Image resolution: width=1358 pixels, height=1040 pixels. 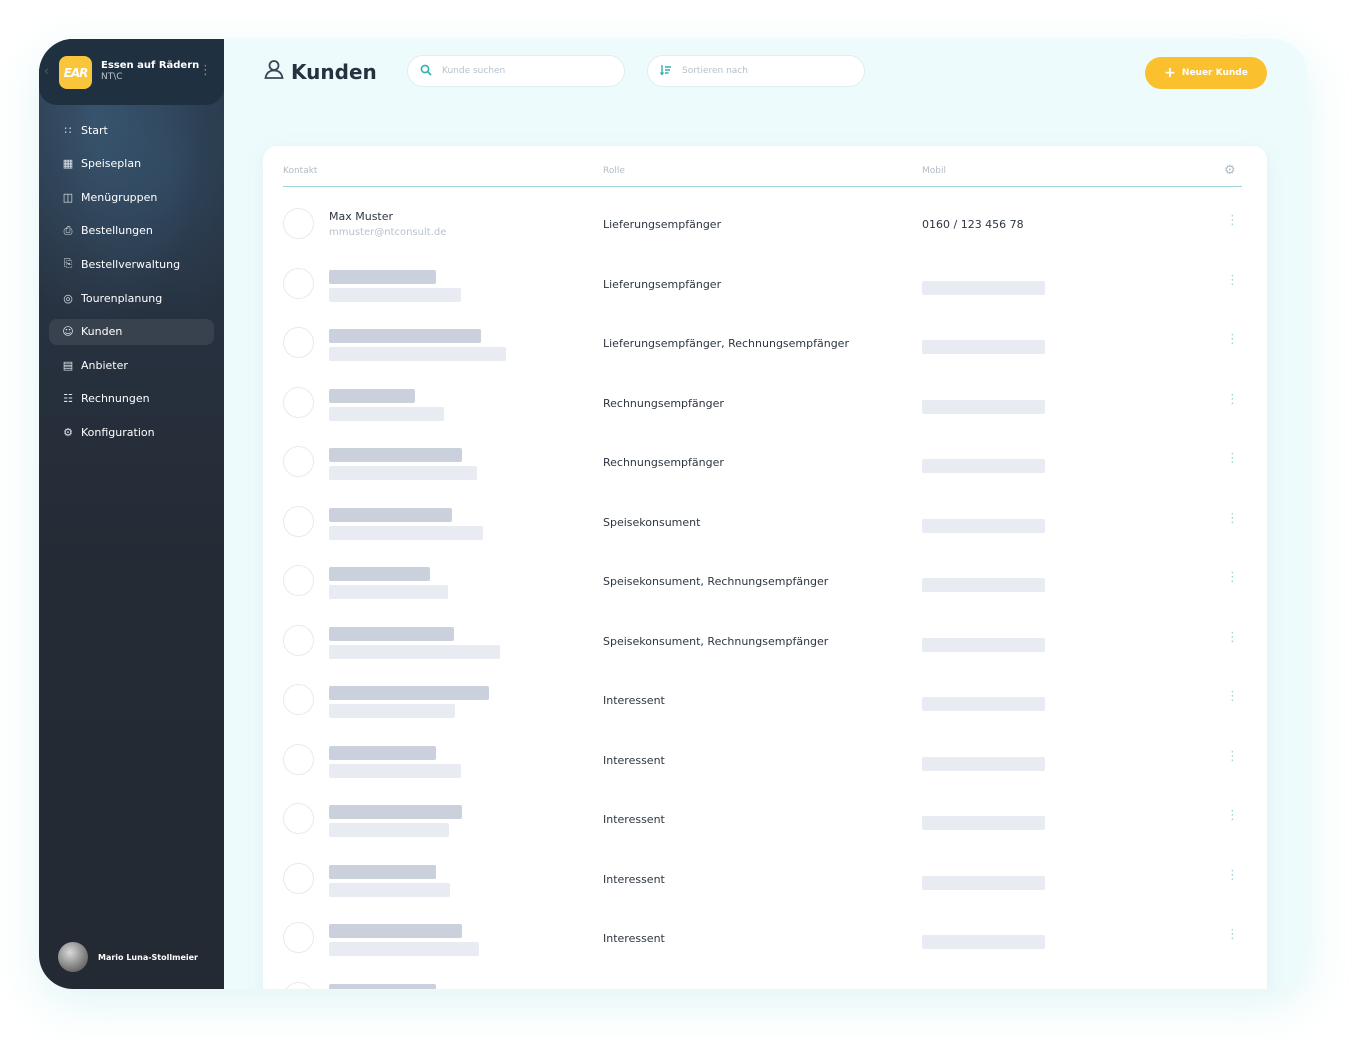 I want to click on sidebar-item-tourenplanung: ◎ Tourenplanung, so click(x=131, y=298).